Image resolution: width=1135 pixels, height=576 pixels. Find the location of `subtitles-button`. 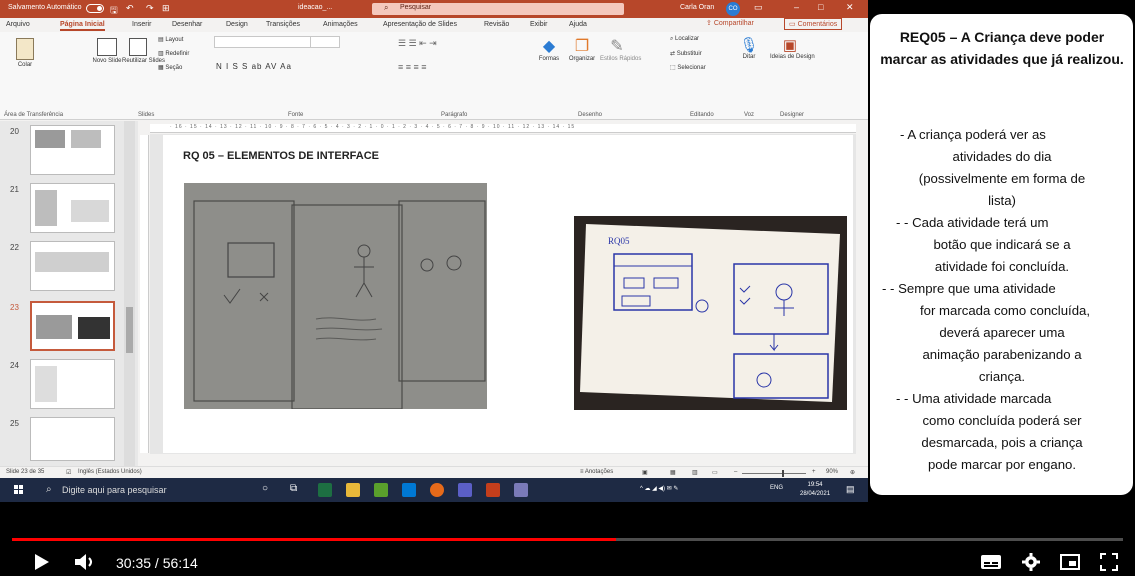

subtitles-button is located at coordinates (991, 564).